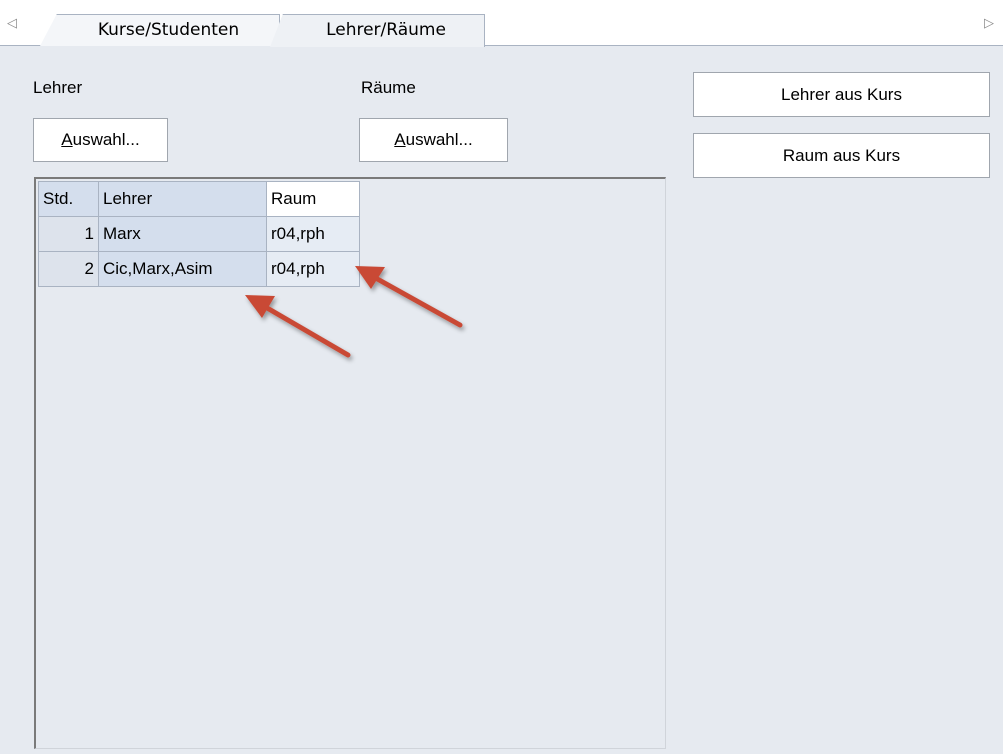 Image resolution: width=1003 pixels, height=754 pixels. I want to click on cell-lehrer: Marx, so click(182, 234).